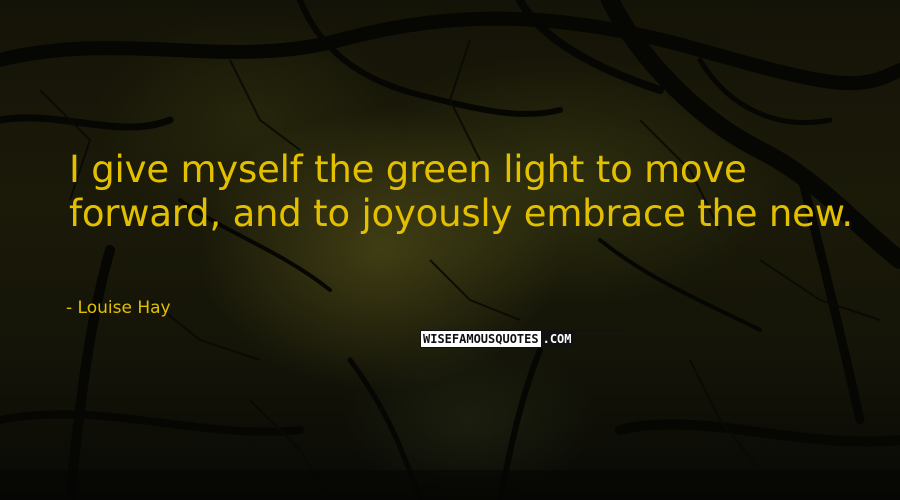 Image resolution: width=900 pixels, height=500 pixels. I want to click on watermark-suffix: .COM, so click(557, 339).